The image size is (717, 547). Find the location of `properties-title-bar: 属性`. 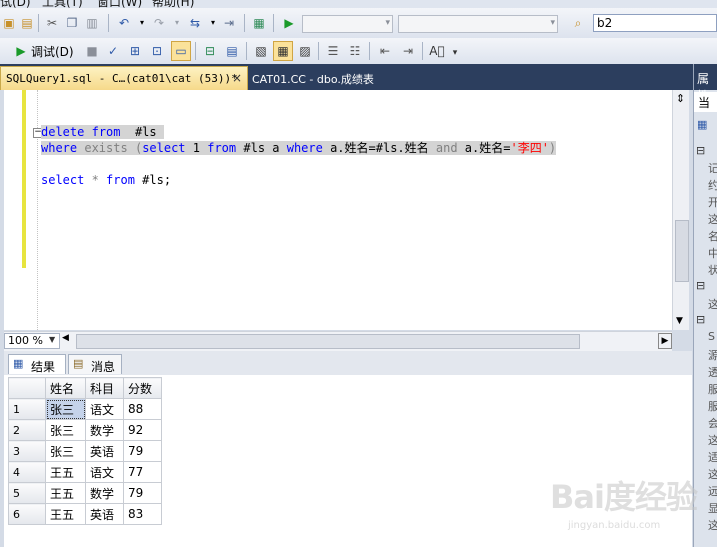

properties-title-bar: 属性 is located at coordinates (705, 83).